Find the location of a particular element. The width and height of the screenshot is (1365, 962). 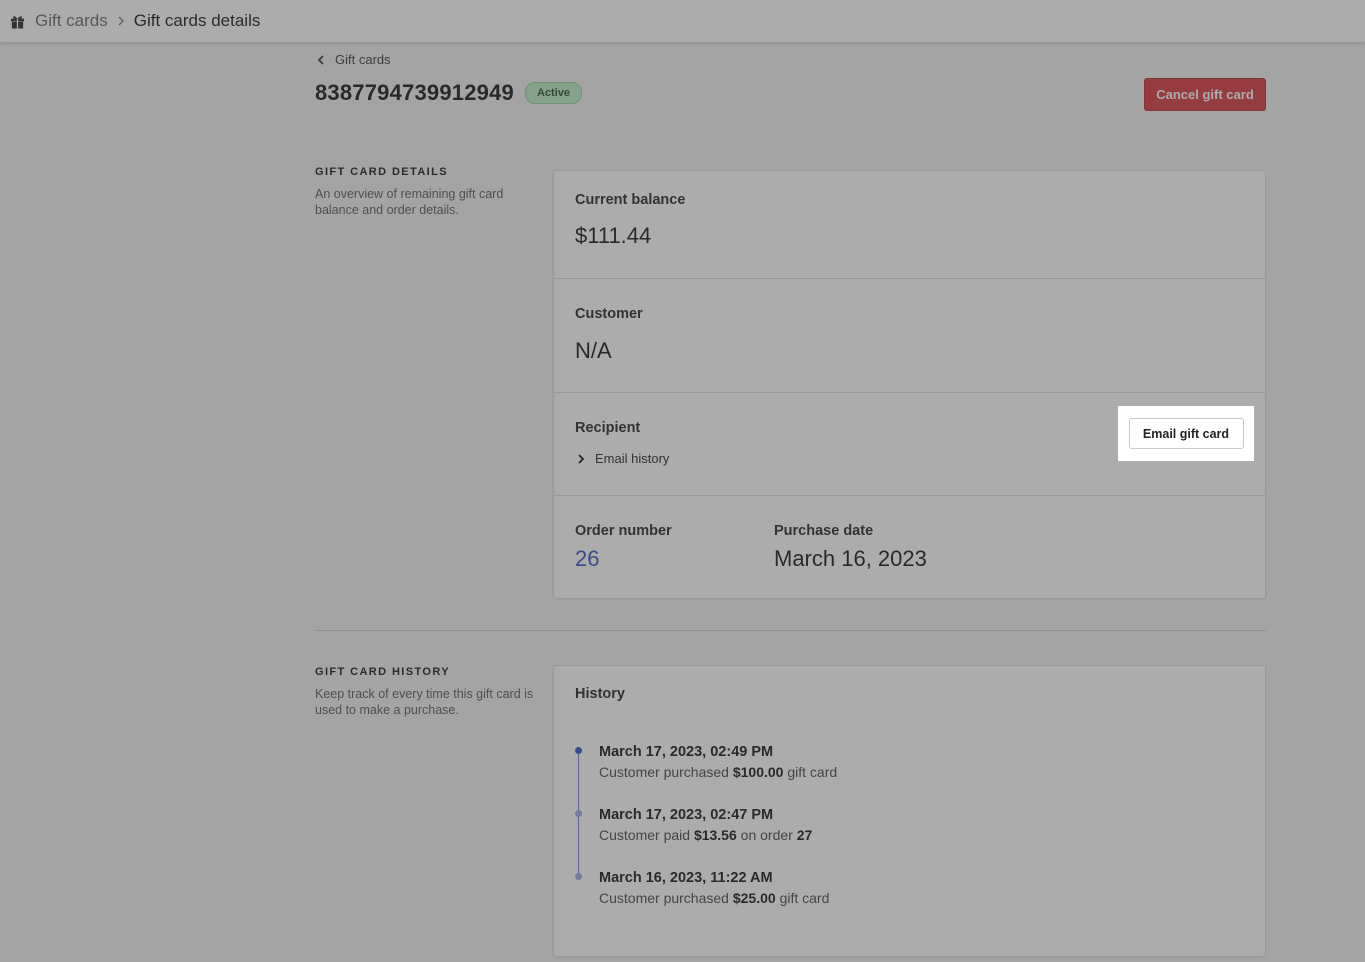

order-number-label: Order number is located at coordinates (623, 531).